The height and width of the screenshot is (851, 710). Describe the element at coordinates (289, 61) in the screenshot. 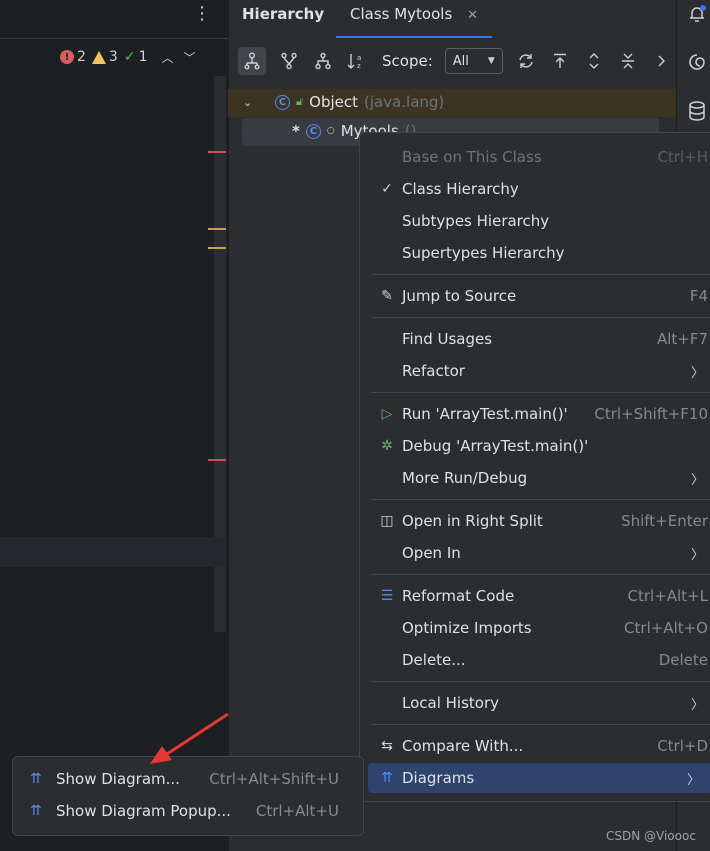

I see `subtypes-hierarchy-icon` at that location.